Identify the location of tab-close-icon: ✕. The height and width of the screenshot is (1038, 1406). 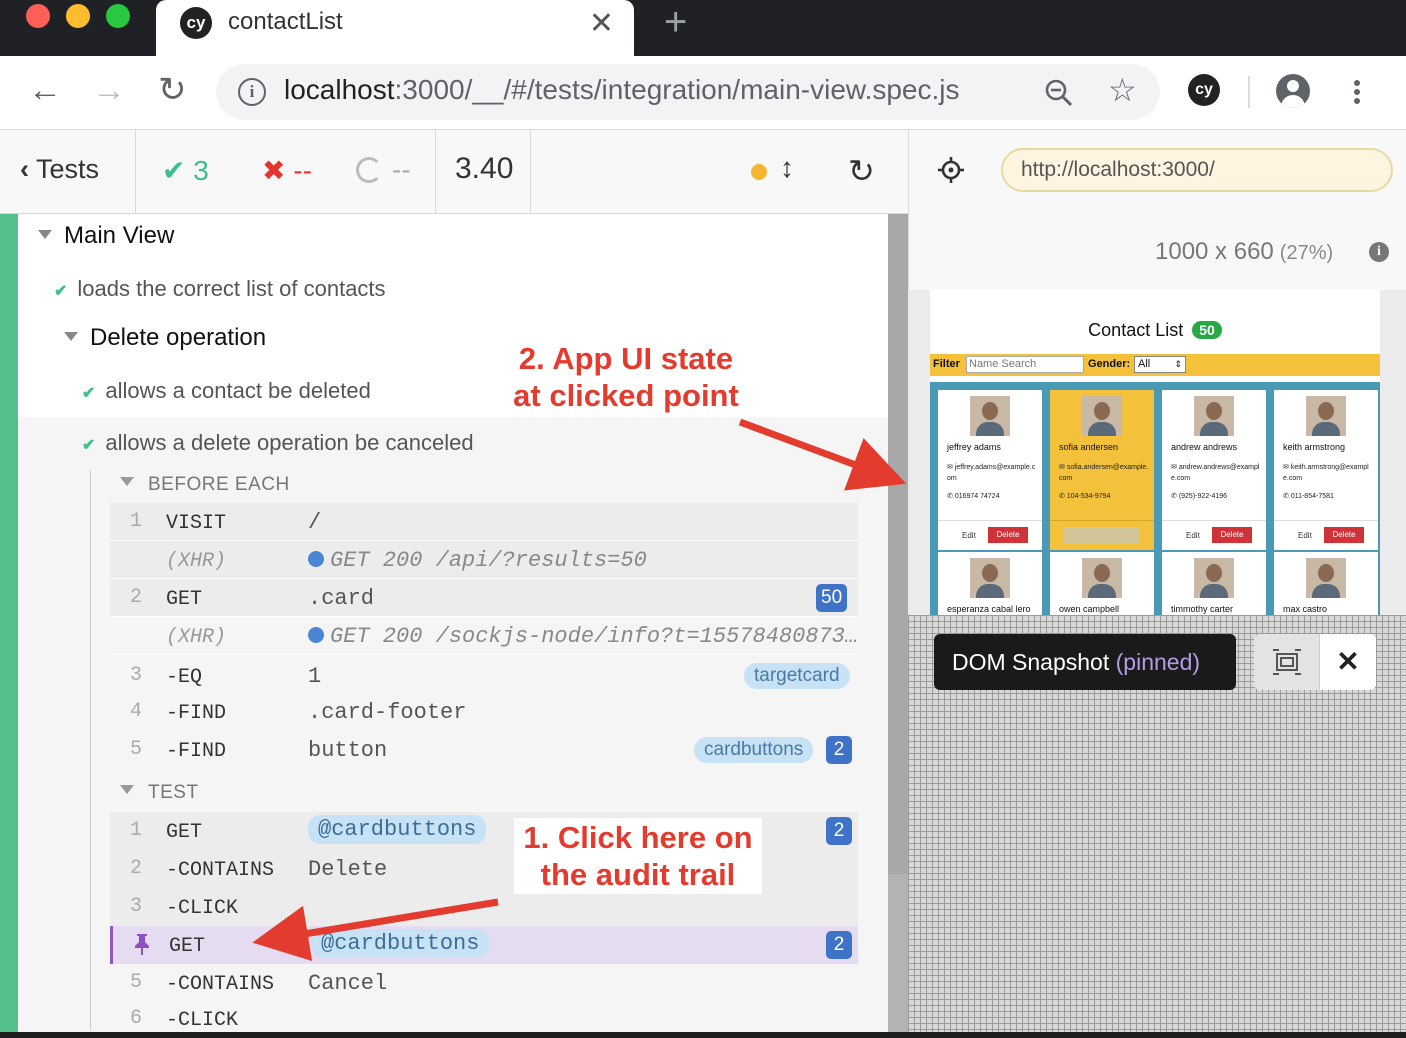
(601, 23).